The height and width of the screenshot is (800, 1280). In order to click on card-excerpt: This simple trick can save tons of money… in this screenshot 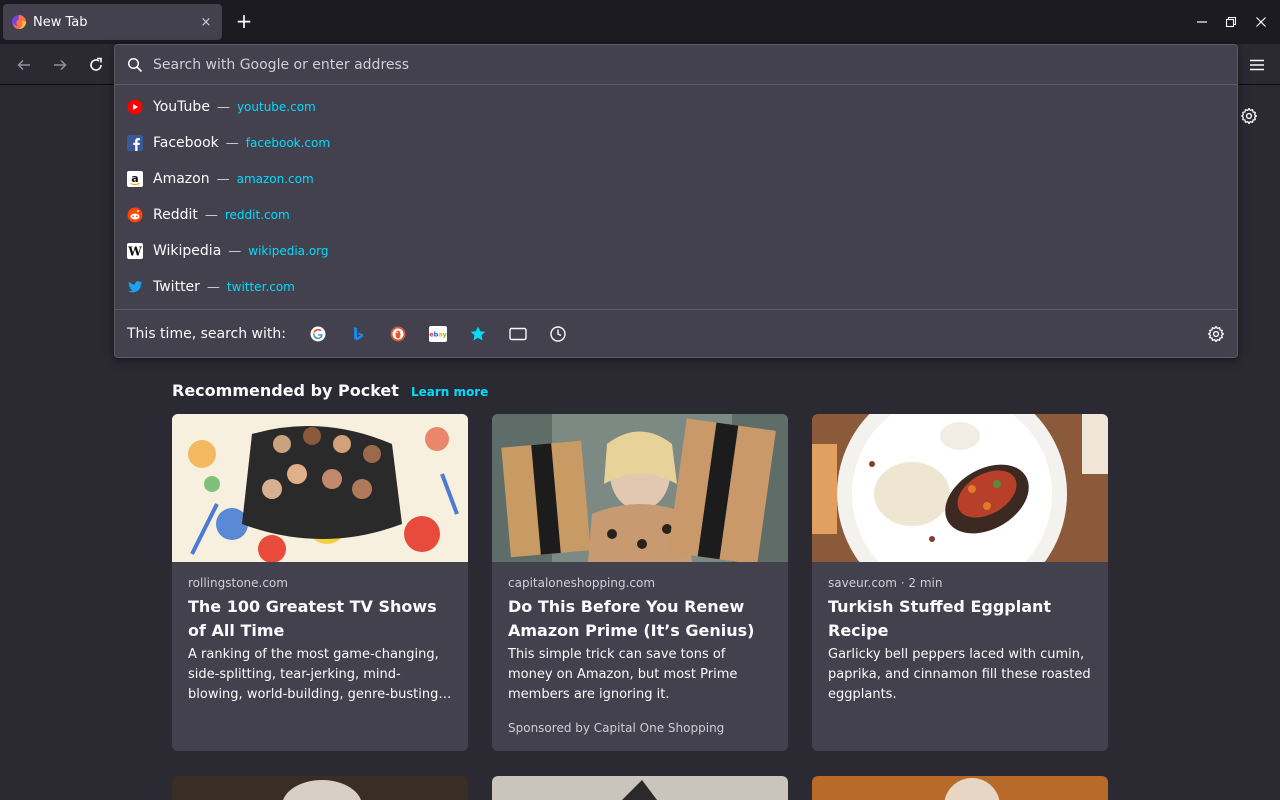, I will do `click(623, 674)`.